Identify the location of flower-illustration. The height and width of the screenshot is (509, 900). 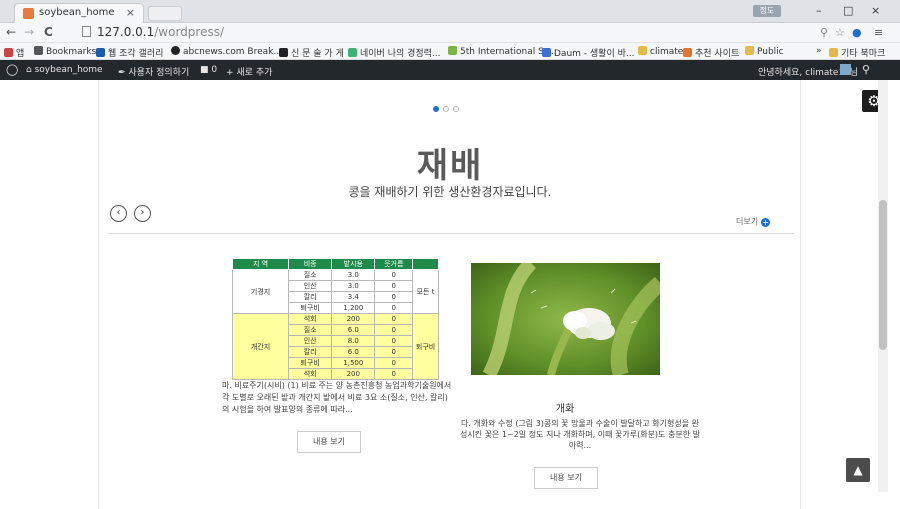
(565, 319).